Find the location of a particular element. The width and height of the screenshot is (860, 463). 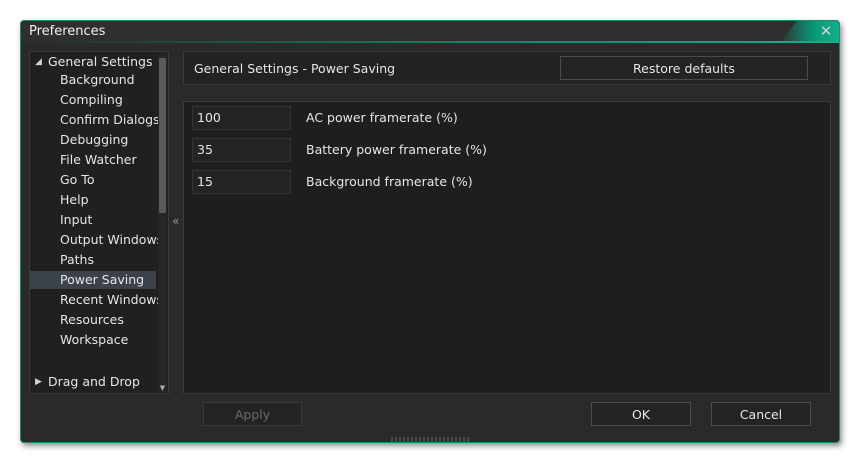

tree-item-workspace: Workspace is located at coordinates (93, 340).